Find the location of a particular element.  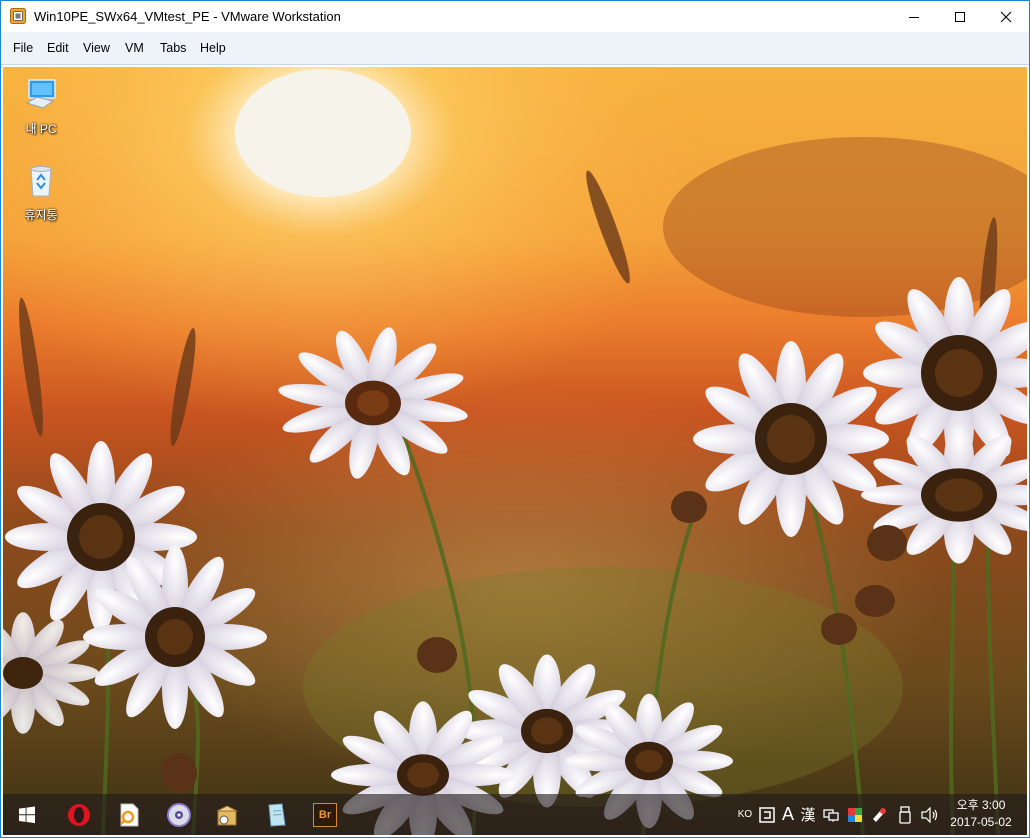

maximize-icon is located at coordinates (960, 16).